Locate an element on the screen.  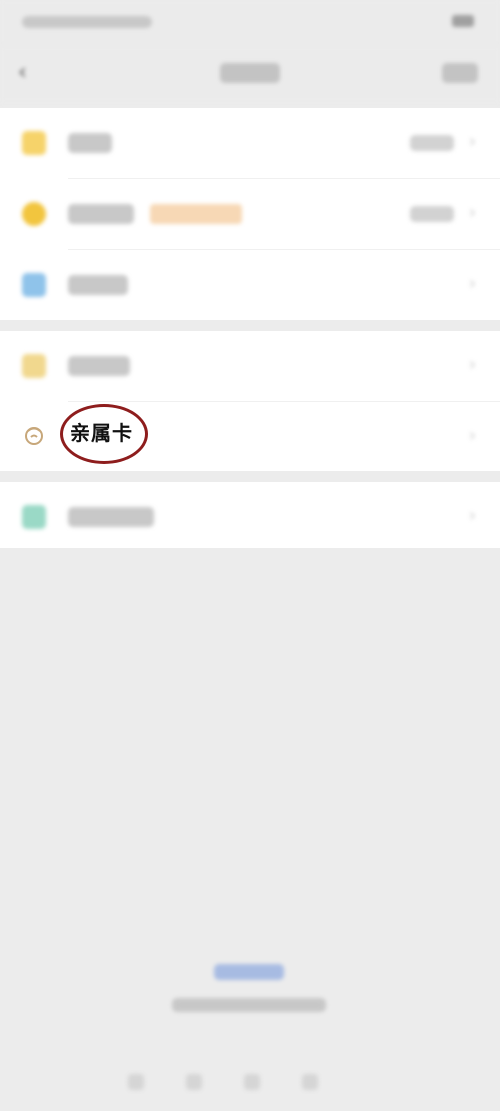
bank-card-icon is located at coordinates (34, 285).